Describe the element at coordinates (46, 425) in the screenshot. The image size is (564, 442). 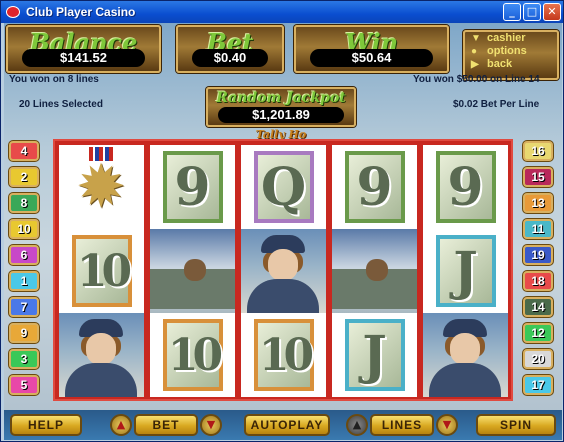
I see `help-button: HELP` at that location.